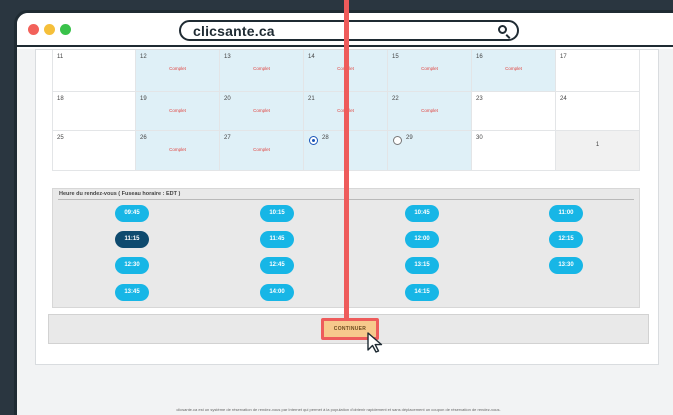 The image size is (673, 415). What do you see at coordinates (65, 29) in the screenshot?
I see `zoom-dot-icon` at bounding box center [65, 29].